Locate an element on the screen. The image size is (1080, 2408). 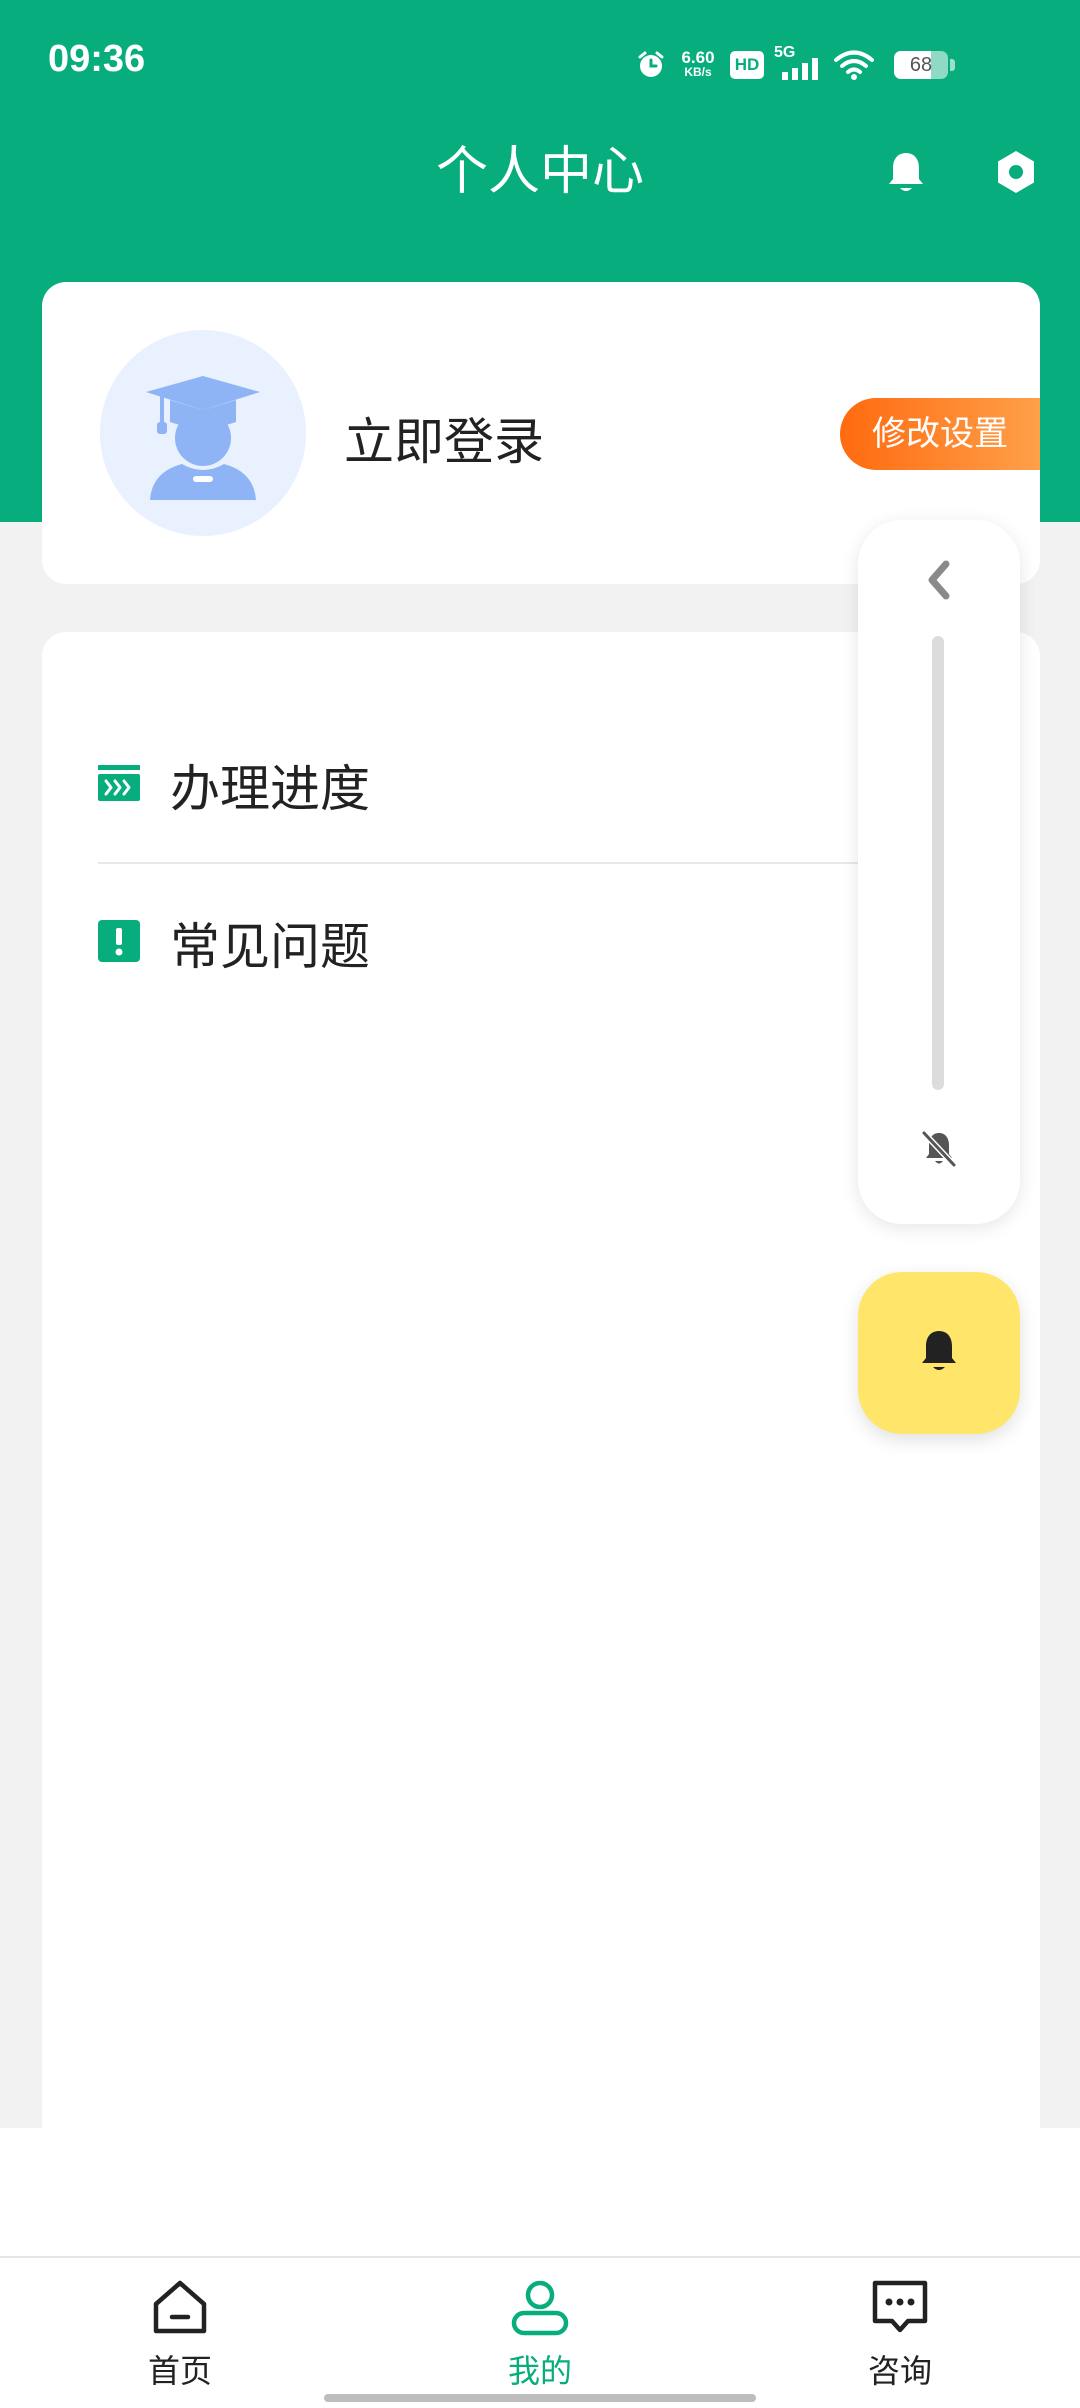
bell-button is located at coordinates (939, 1353).